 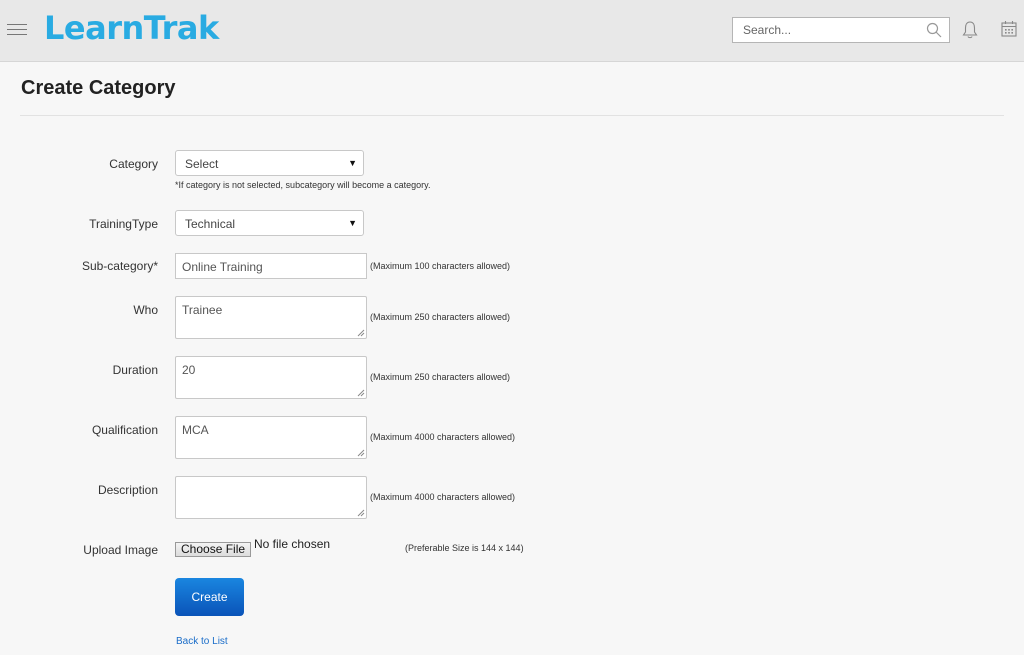 I want to click on calendar-icon, so click(x=1009, y=29).